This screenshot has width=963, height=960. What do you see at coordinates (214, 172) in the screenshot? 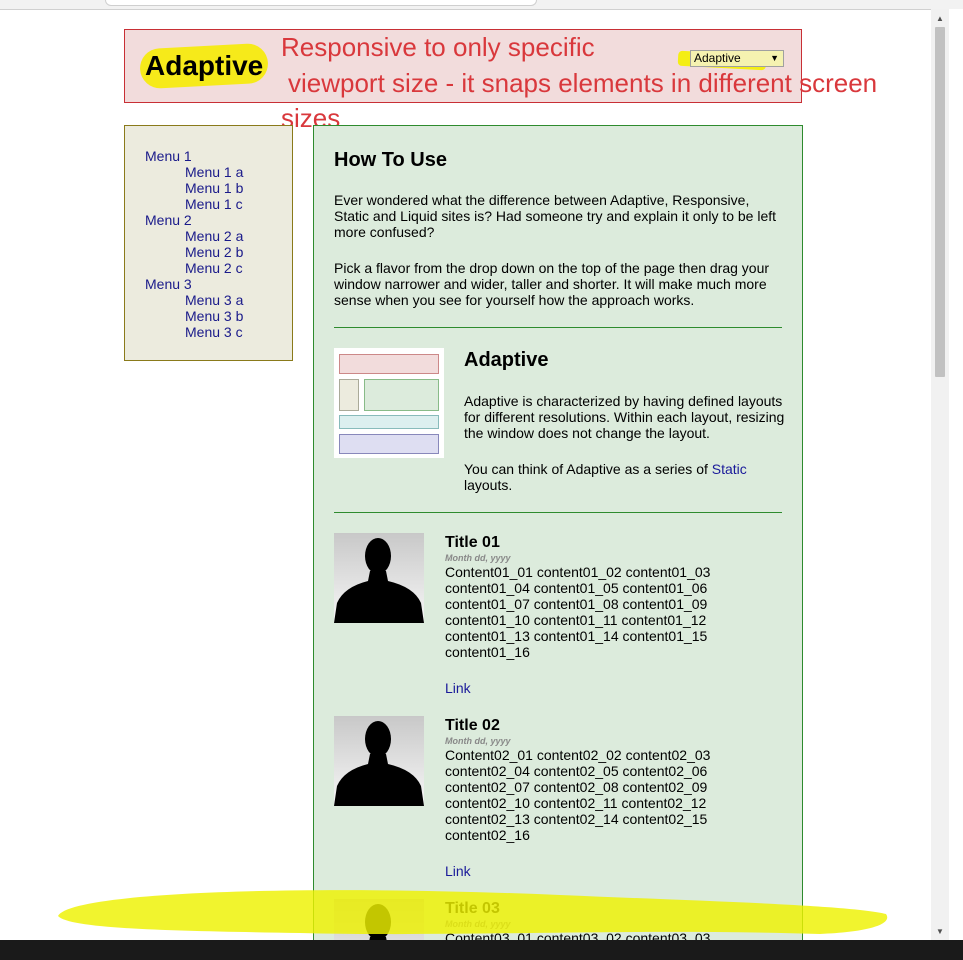
I see `sidebar-submenu-item: Menu 1 a` at bounding box center [214, 172].